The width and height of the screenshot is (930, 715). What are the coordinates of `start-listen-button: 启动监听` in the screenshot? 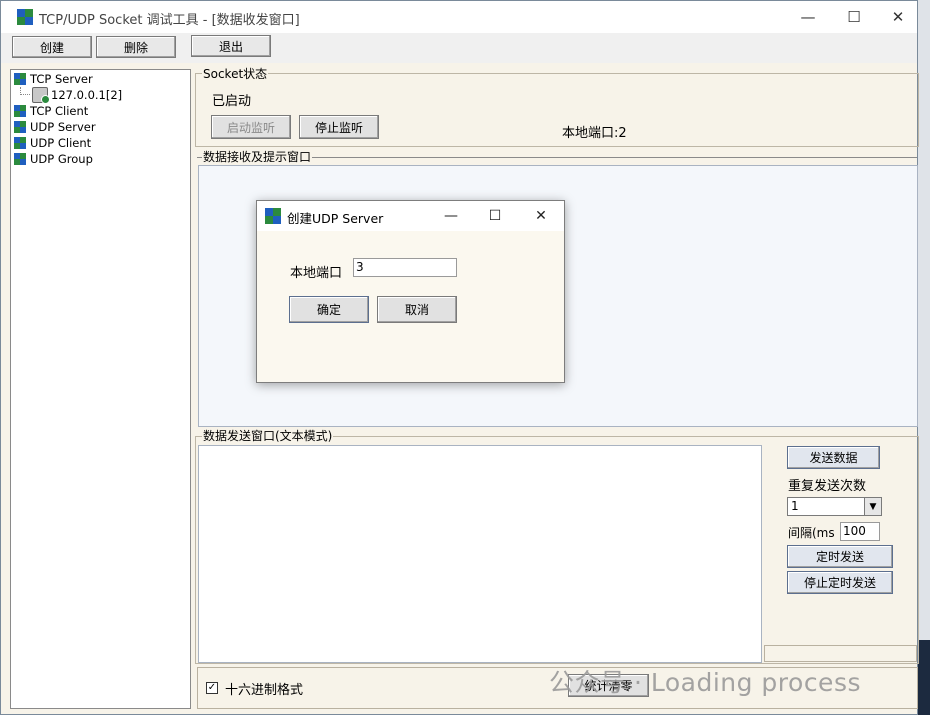 It's located at (251, 127).